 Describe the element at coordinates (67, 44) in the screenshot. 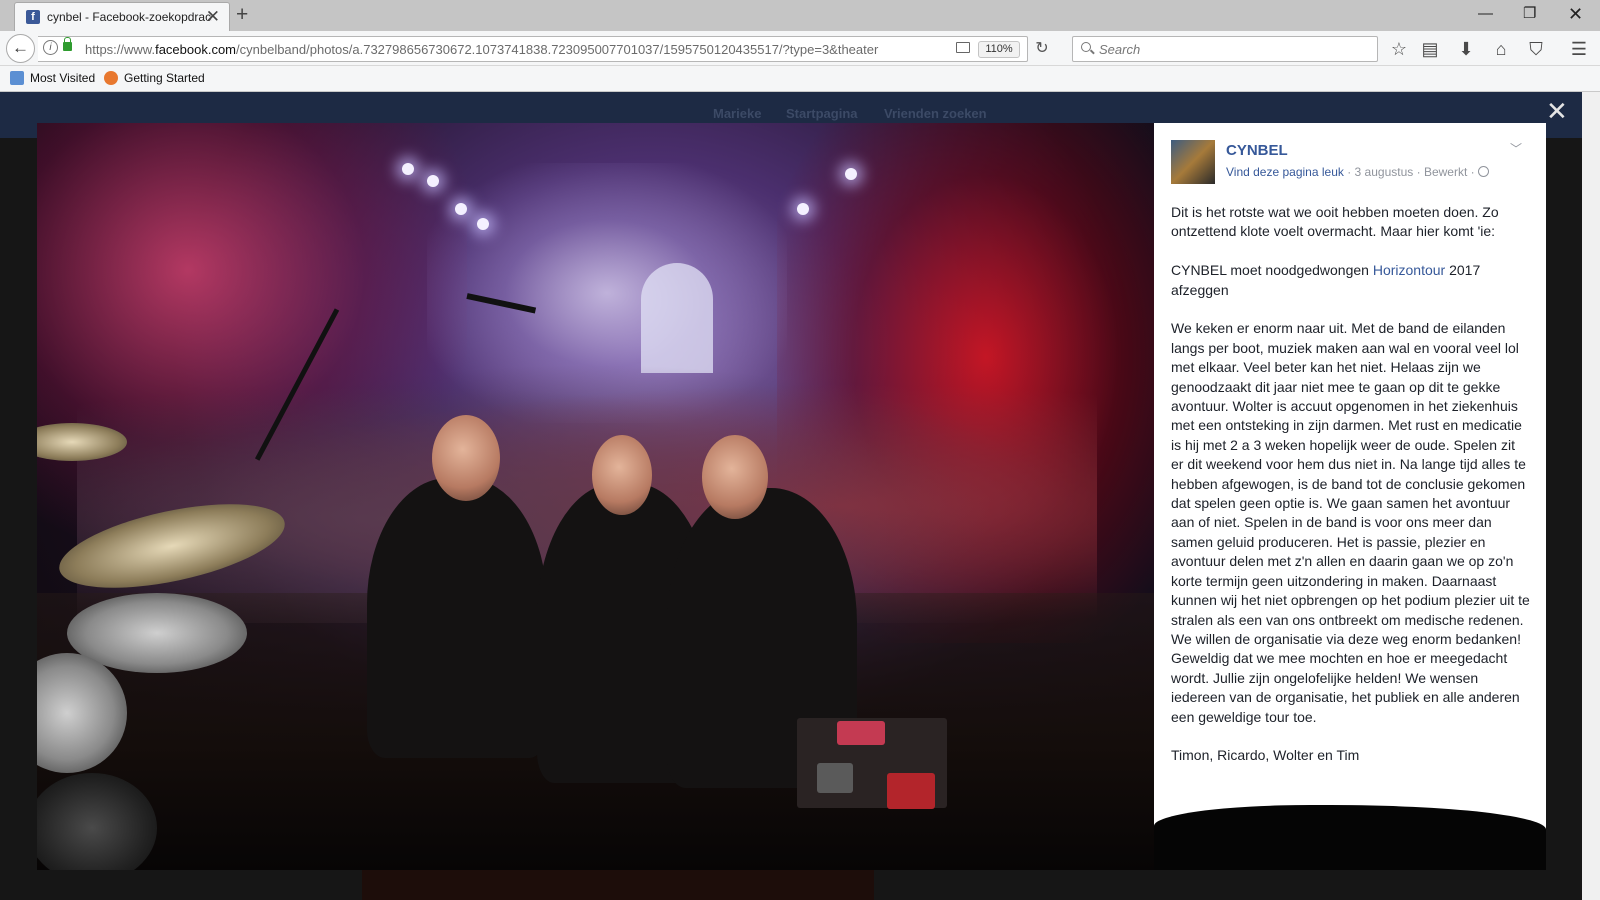

I see `lock-icon` at that location.